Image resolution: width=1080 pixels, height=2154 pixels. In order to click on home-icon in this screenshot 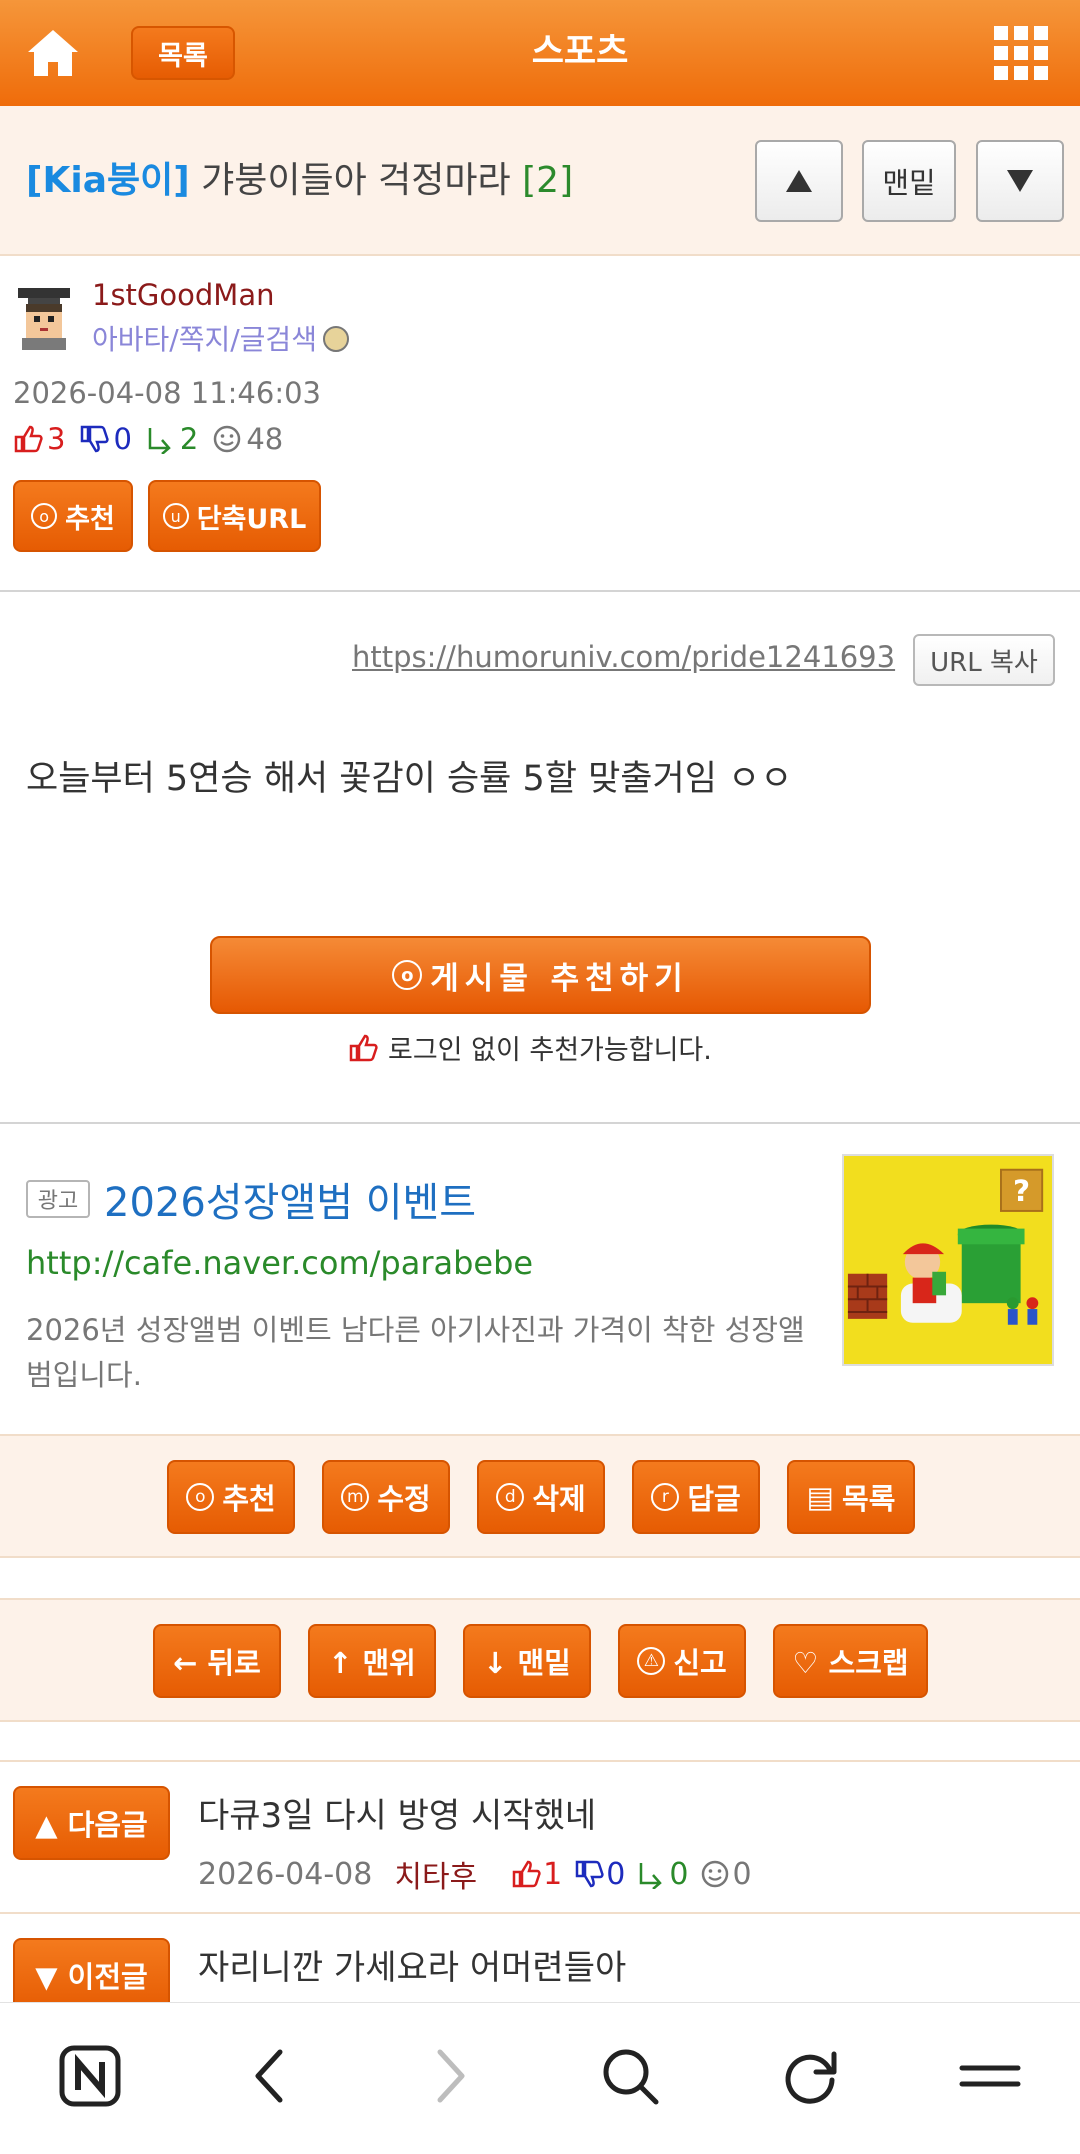, I will do `click(53, 53)`.